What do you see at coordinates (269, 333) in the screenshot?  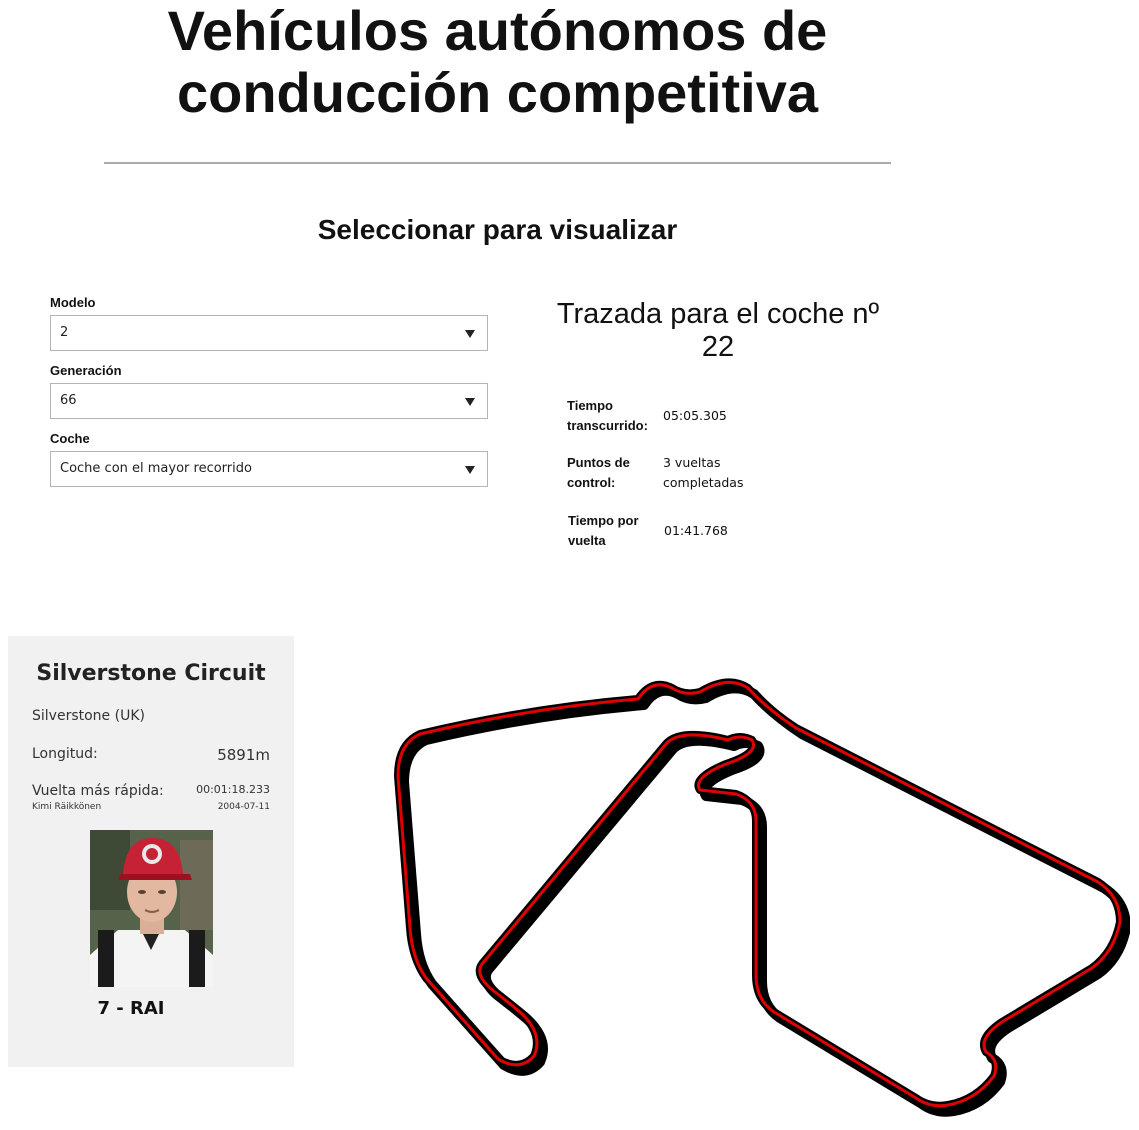 I see `model-select: 2` at bounding box center [269, 333].